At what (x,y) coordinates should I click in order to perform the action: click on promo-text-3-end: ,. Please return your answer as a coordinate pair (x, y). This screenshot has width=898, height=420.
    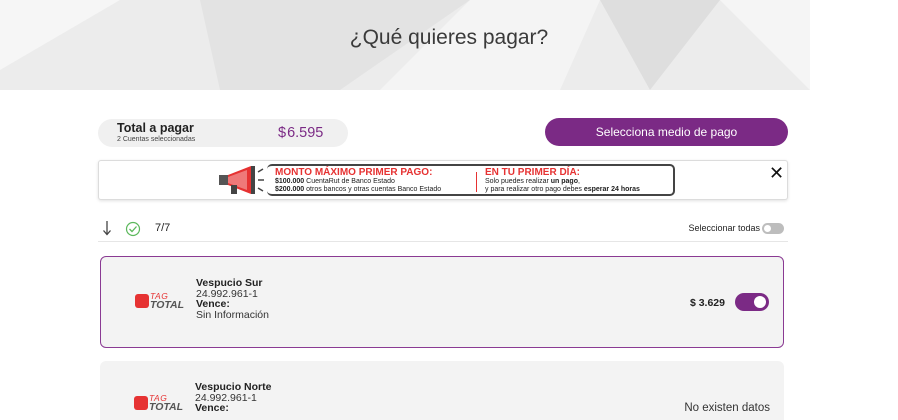
    Looking at the image, I should click on (578, 181).